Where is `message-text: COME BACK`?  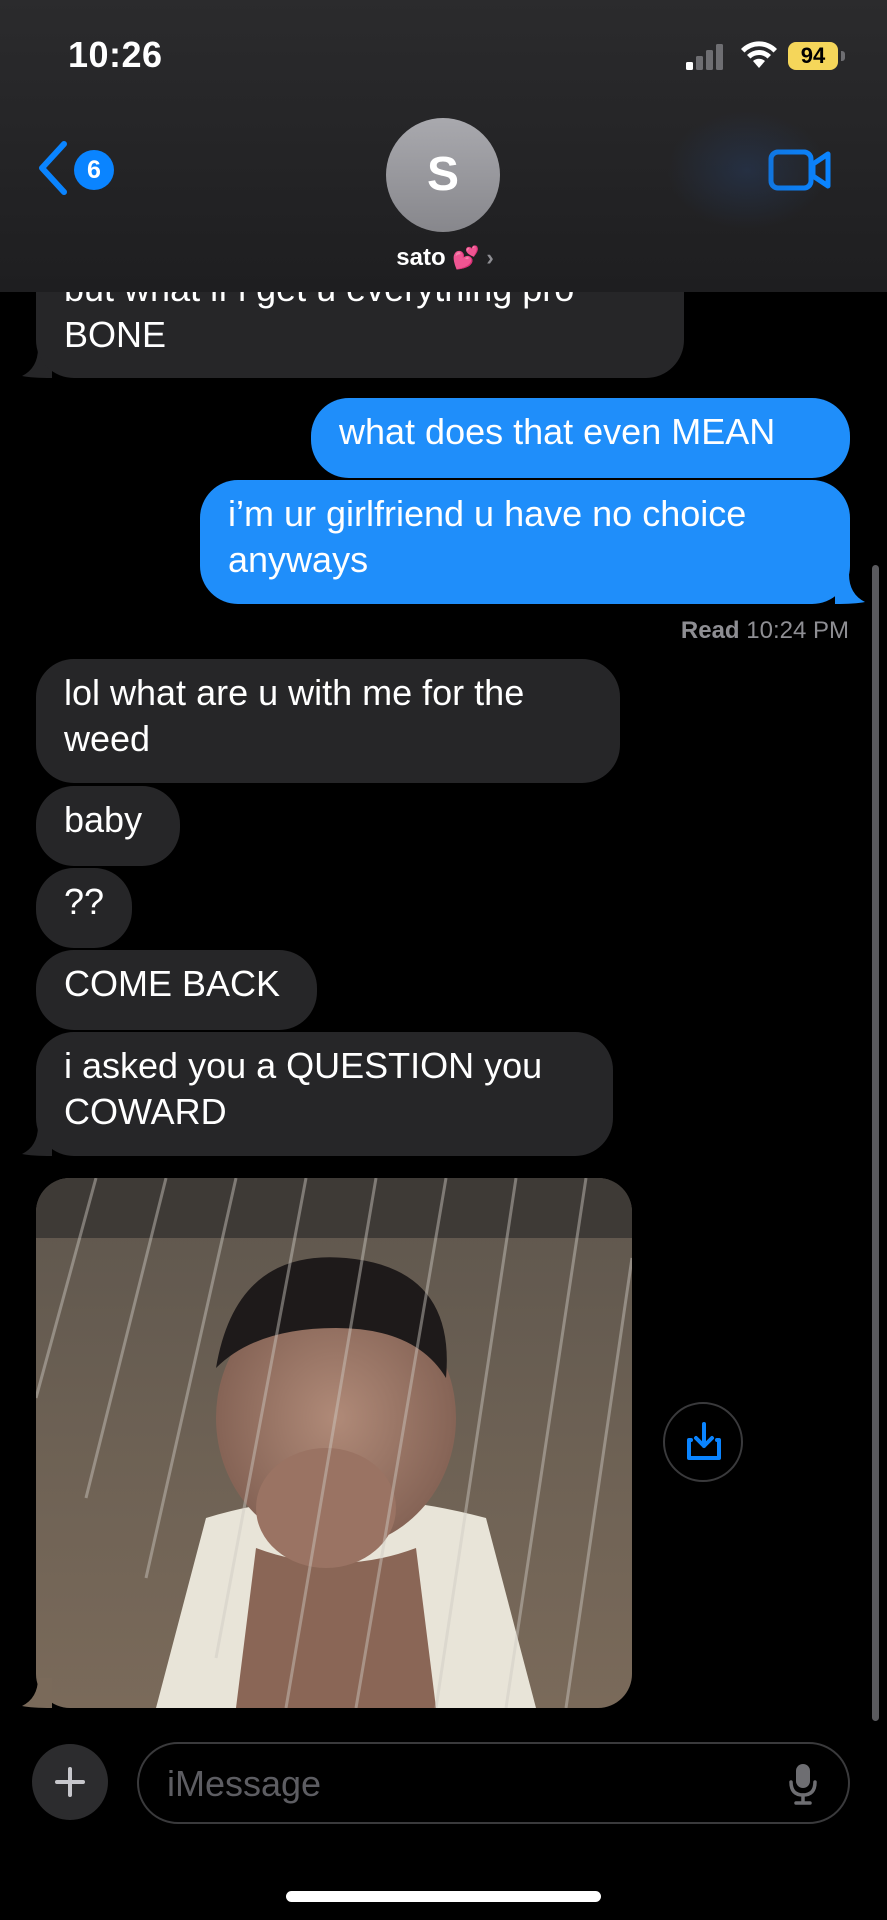 message-text: COME BACK is located at coordinates (172, 983).